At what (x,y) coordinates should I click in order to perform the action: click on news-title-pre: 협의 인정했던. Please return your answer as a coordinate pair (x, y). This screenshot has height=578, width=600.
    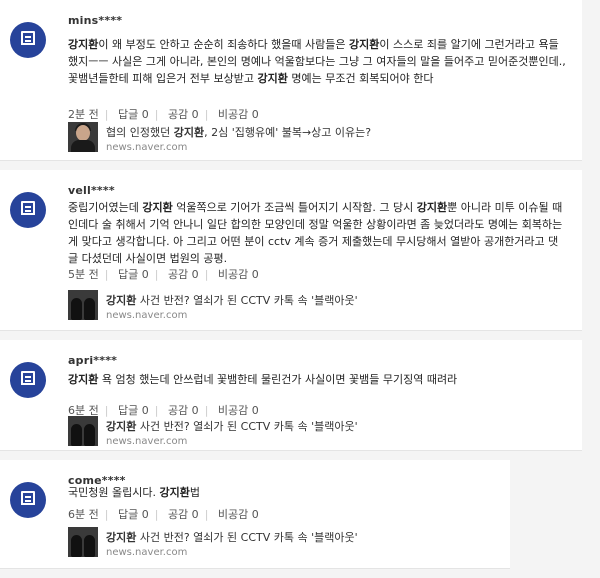
    Looking at the image, I should click on (140, 132).